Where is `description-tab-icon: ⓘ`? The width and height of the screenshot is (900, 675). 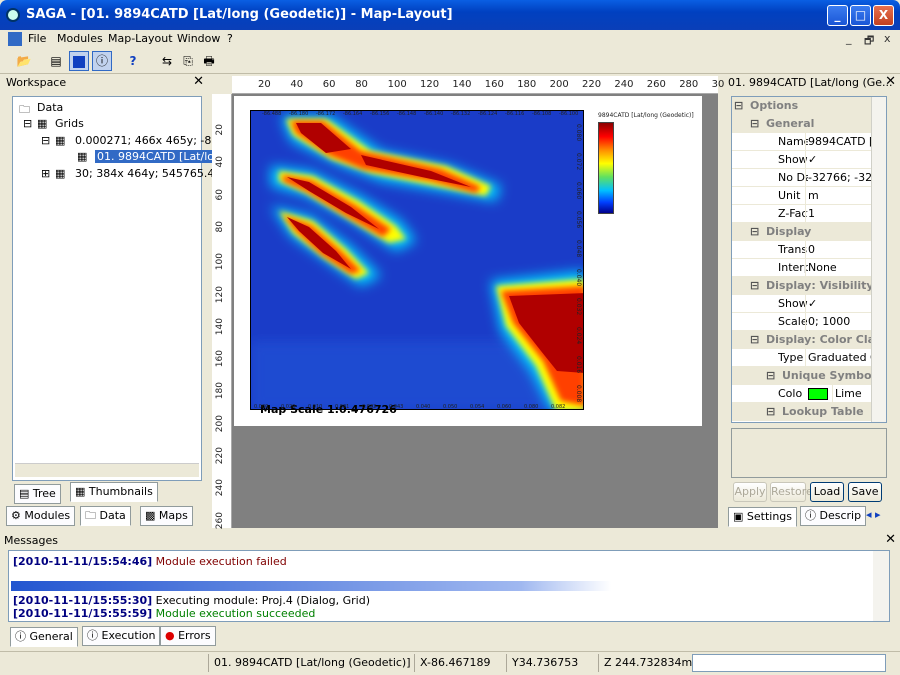 description-tab-icon: ⓘ is located at coordinates (812, 515).